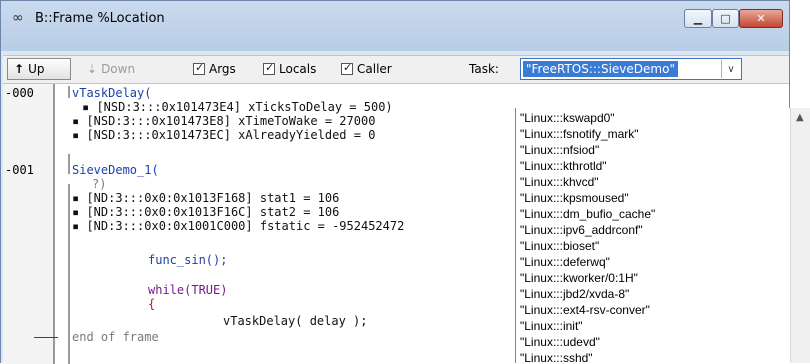 This screenshot has height=364, width=810. I want to click on dropdown-scrollbar: ▲, so click(800, 235).